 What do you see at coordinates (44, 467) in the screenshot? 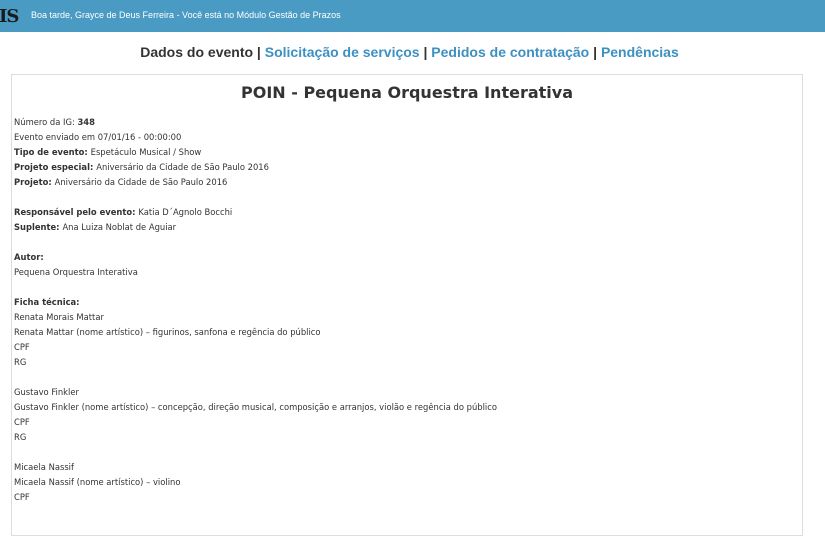
I see `member-name: Micaela Nassif` at bounding box center [44, 467].